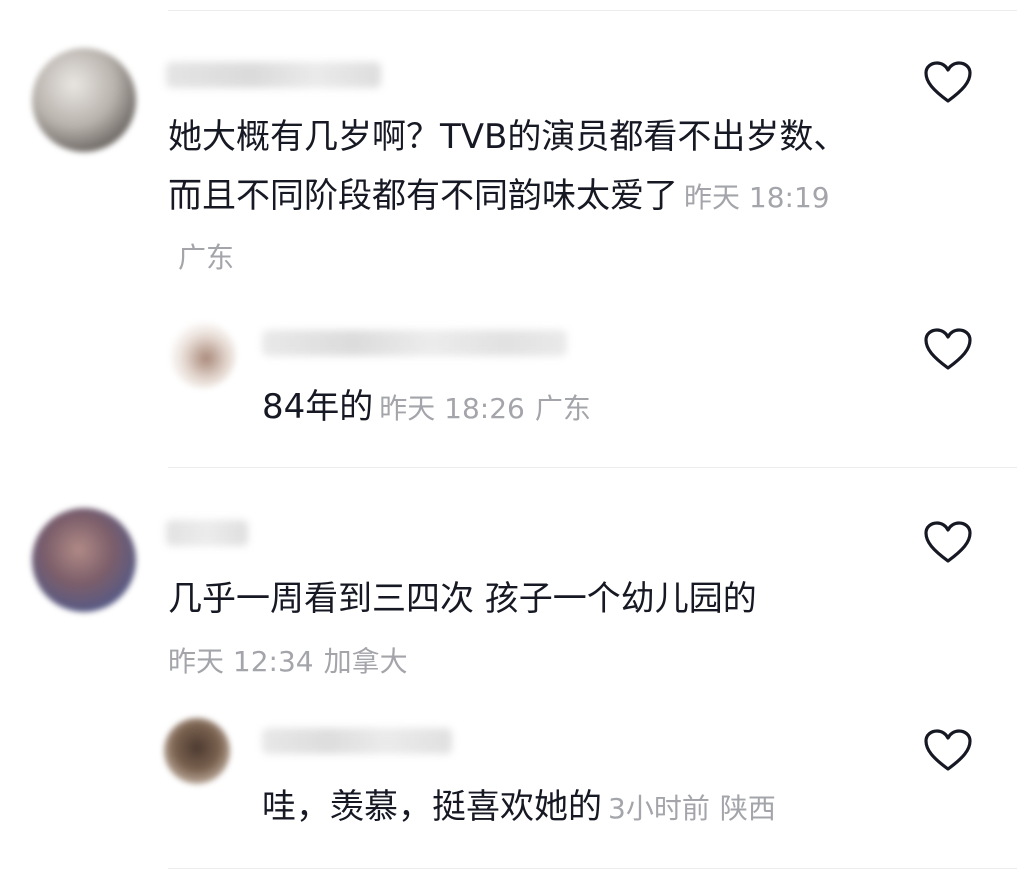 The height and width of the screenshot is (878, 1017). What do you see at coordinates (757, 197) in the screenshot?
I see `comment-time: 昨天 18:19` at bounding box center [757, 197].